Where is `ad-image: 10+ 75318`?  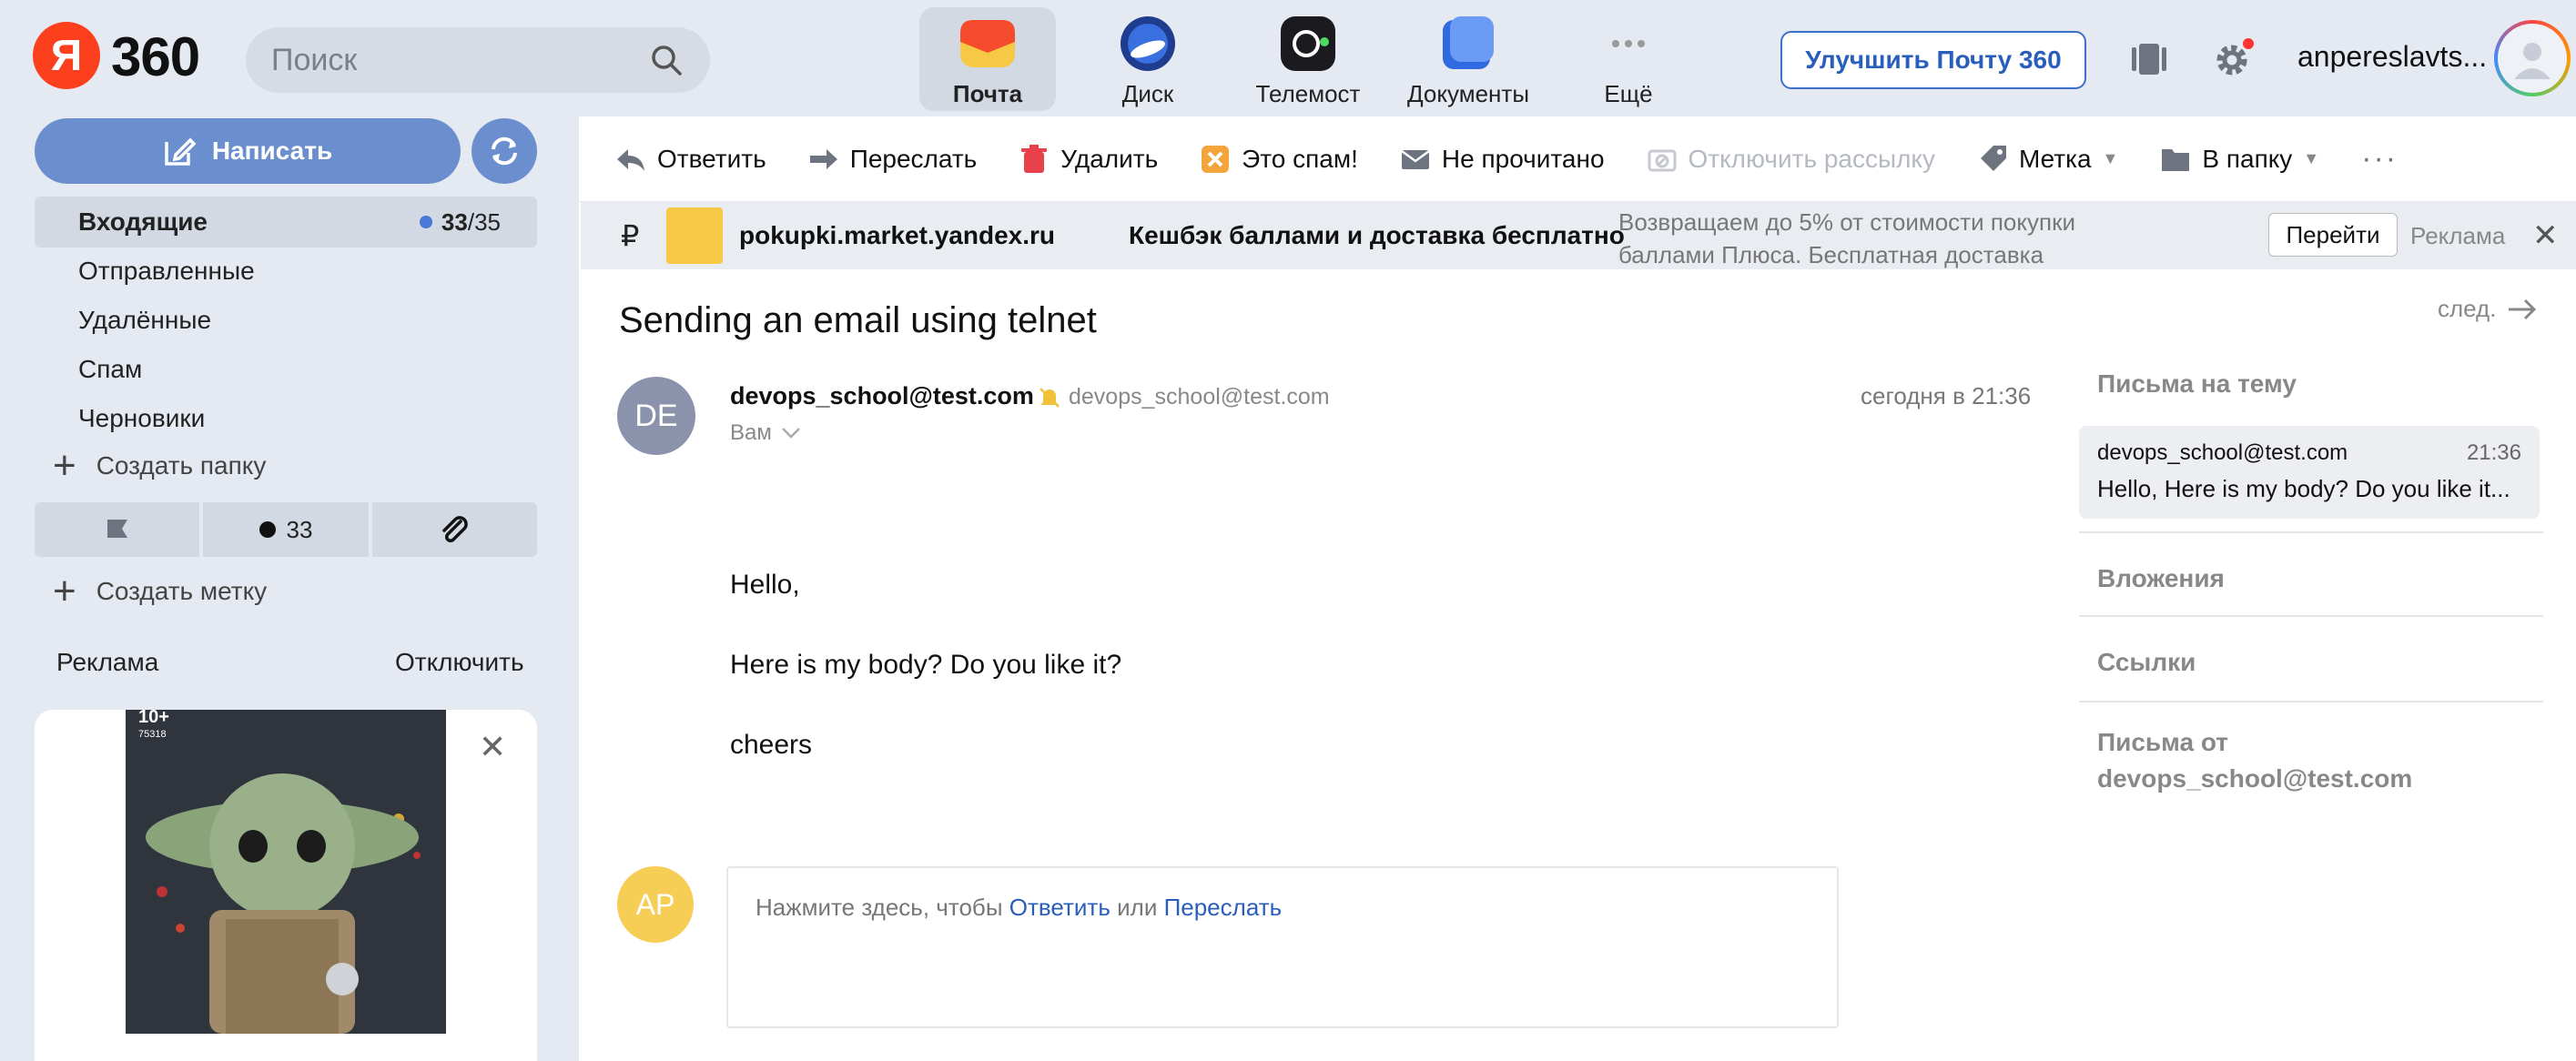 ad-image: 10+ 75318 is located at coordinates (286, 872).